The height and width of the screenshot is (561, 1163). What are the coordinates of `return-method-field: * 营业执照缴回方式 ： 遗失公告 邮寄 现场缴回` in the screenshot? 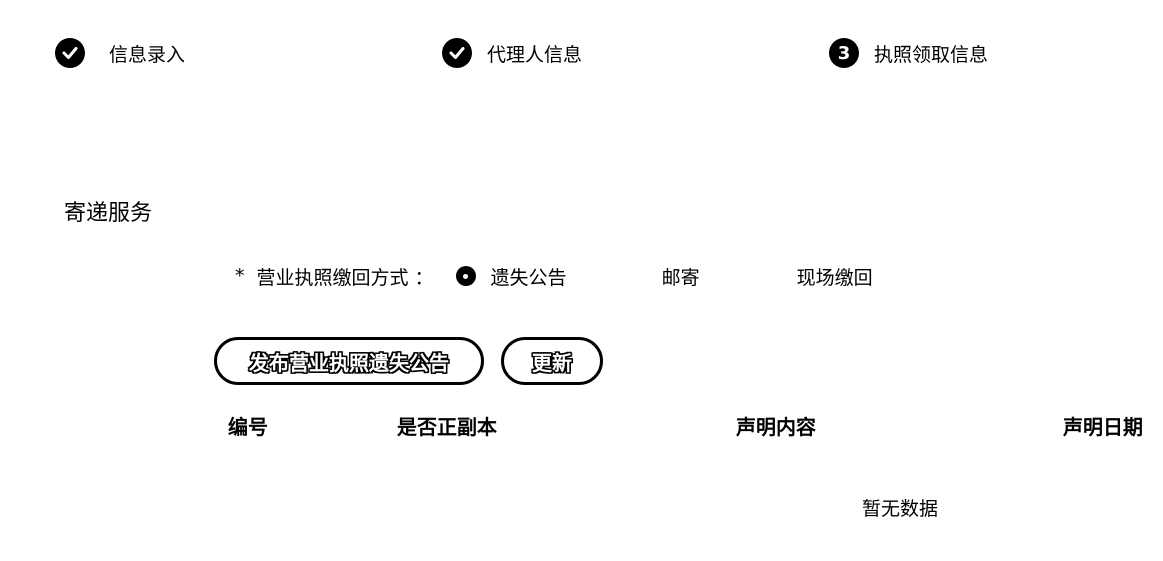 It's located at (554, 276).